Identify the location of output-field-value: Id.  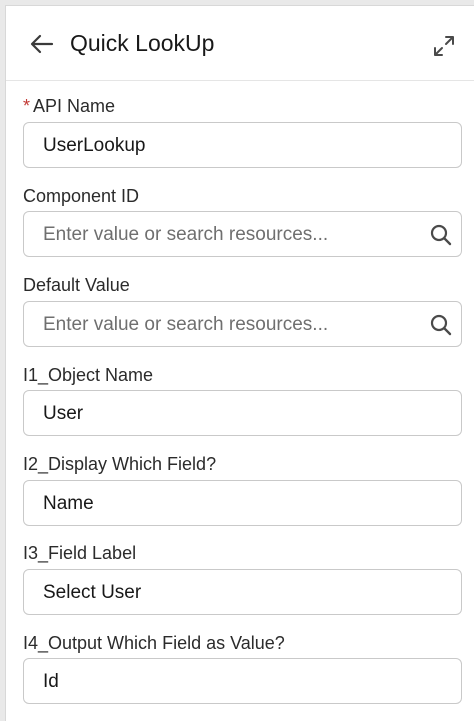
(51, 681).